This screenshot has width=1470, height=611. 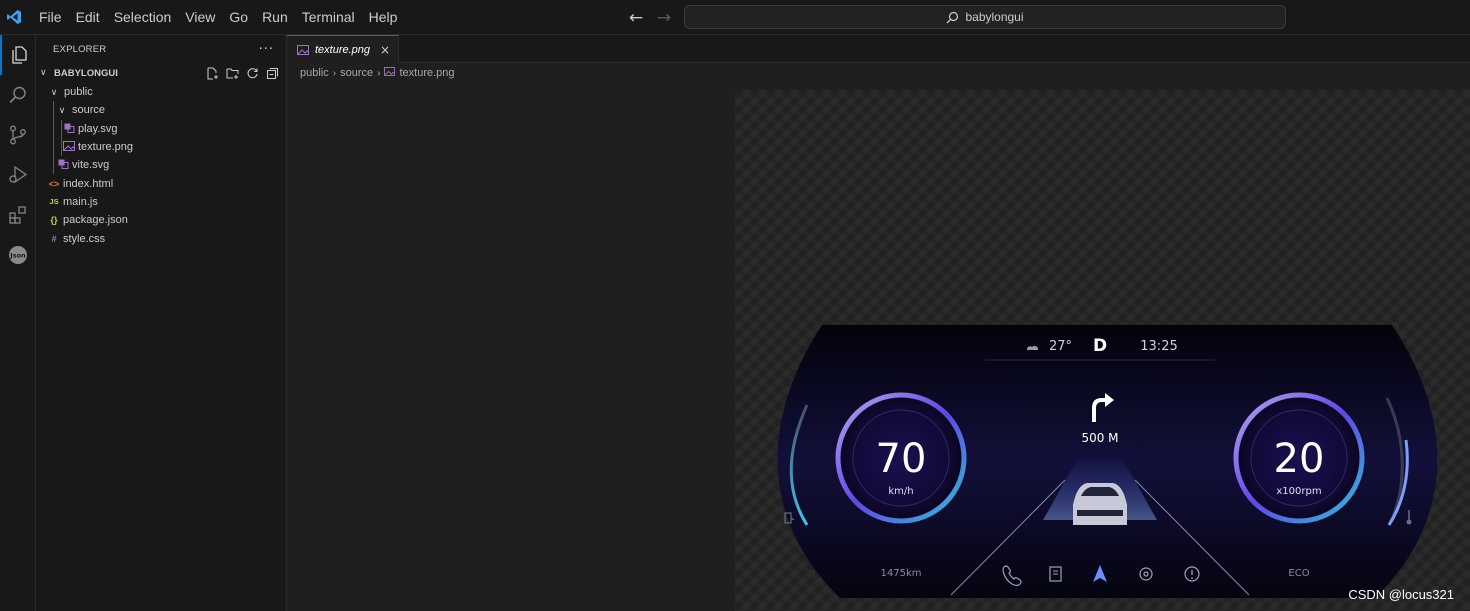 I want to click on command-center-search: babylongui, so click(x=985, y=17).